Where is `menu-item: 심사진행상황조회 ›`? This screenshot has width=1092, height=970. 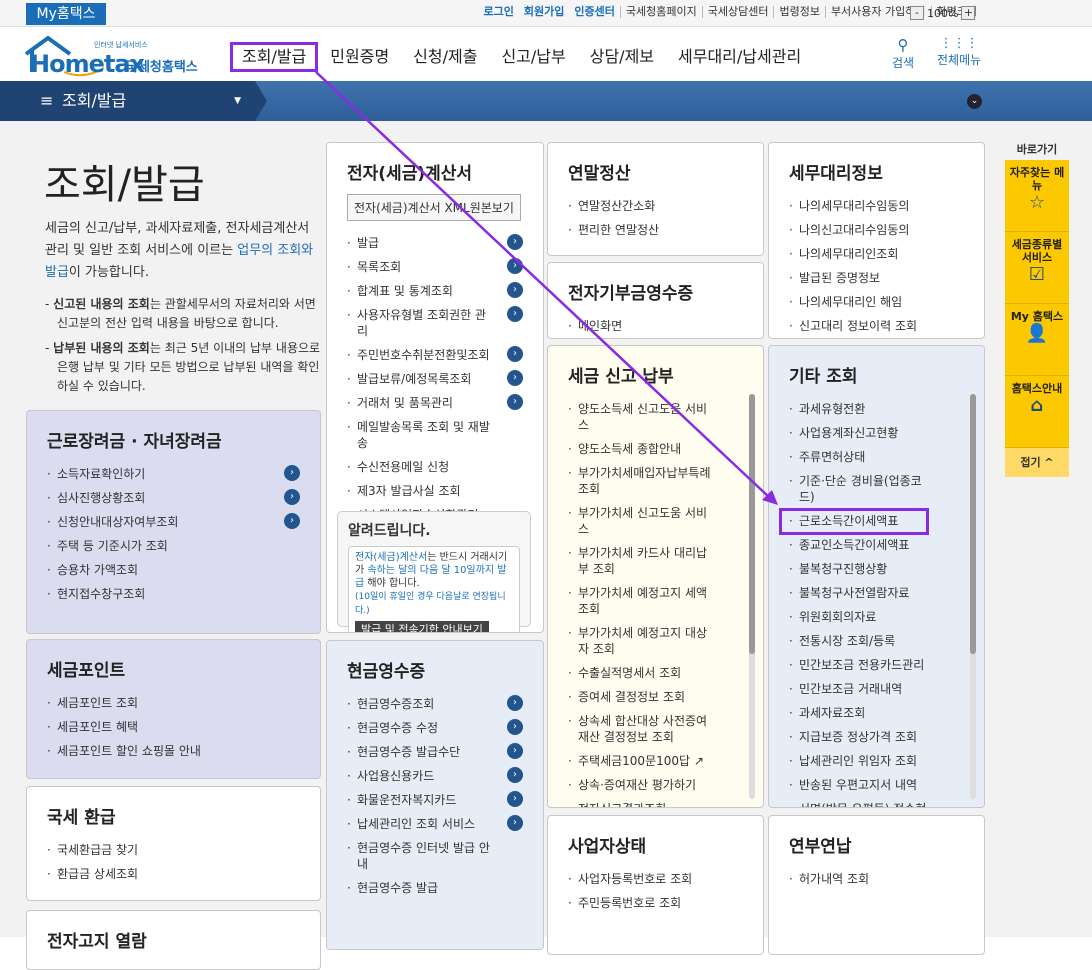
menu-item: 심사진행상황조회 › is located at coordinates (173, 498).